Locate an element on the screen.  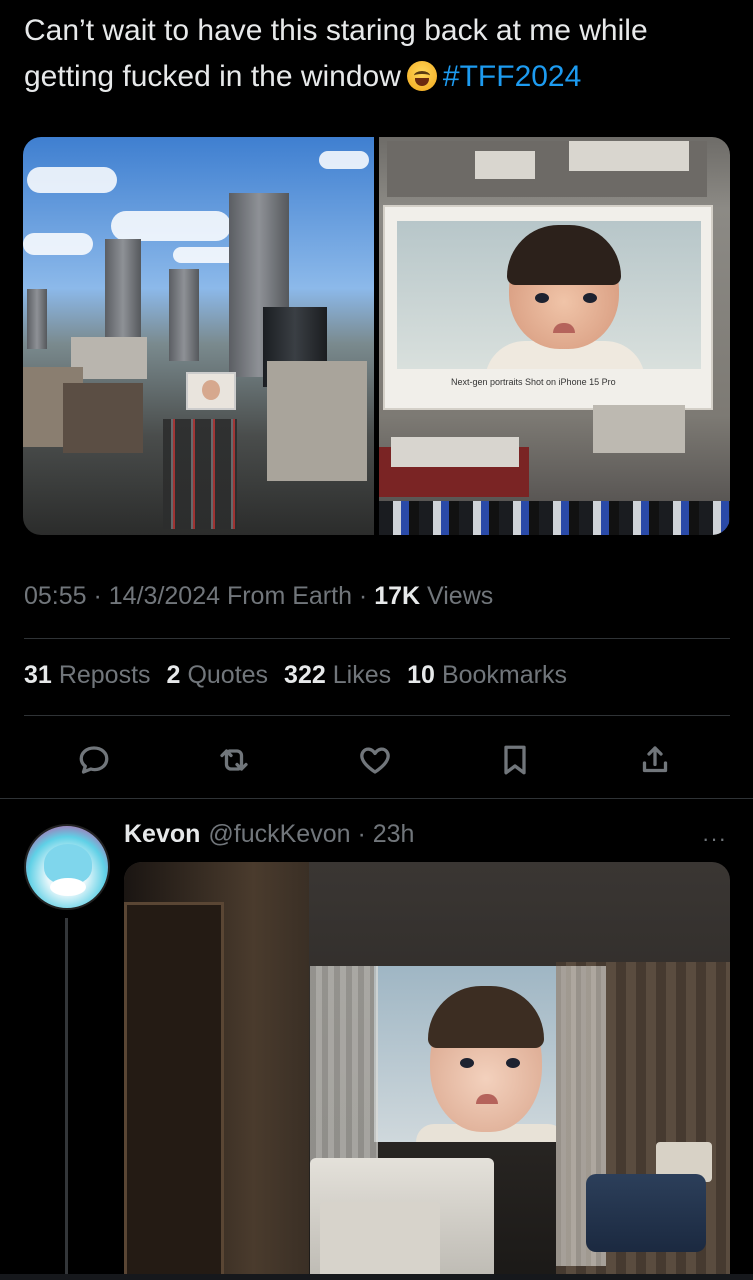
billboard-caption: Next-gen portraits Shot on iPhone 15 Pro is located at coordinates (533, 382).